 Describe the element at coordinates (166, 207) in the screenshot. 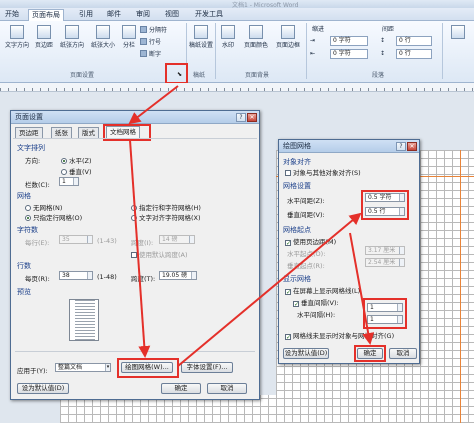

I see `lines-and-chars-radio: 指定行和字符网格(H)` at that location.